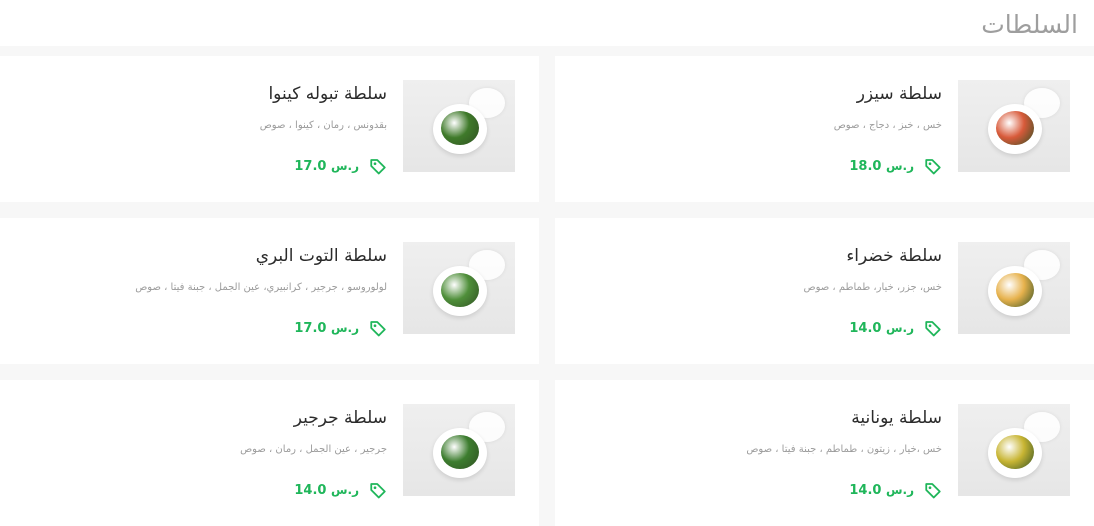  I want to click on price-value: 18.0, so click(865, 166).